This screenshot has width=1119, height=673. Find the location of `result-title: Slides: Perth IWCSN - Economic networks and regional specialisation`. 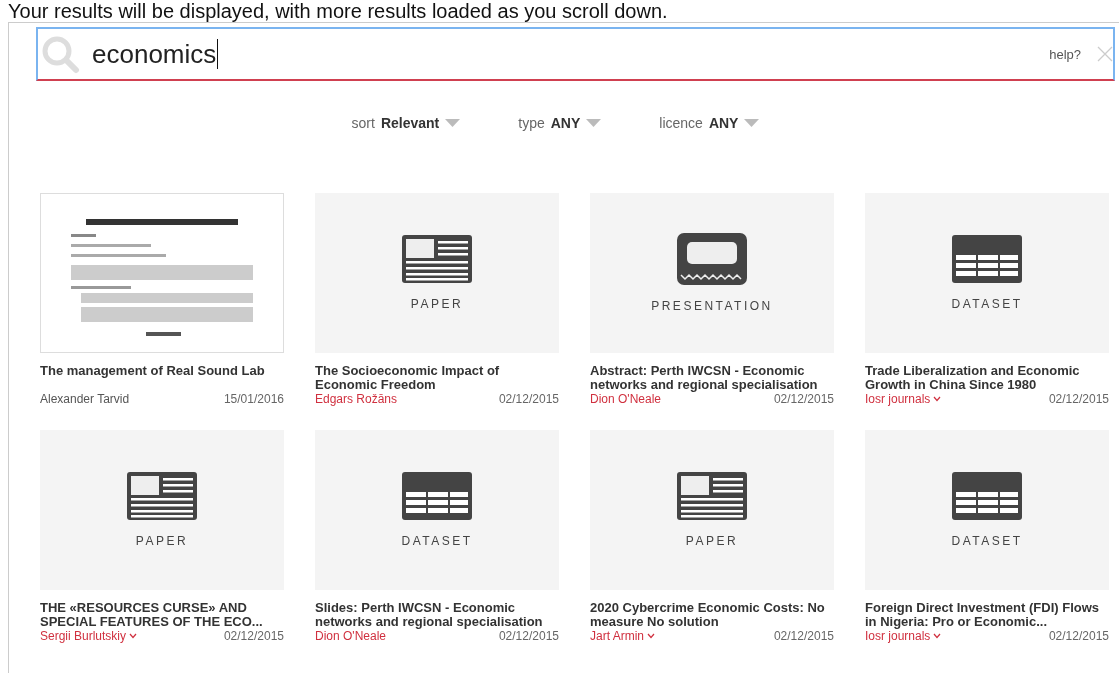

result-title: Slides: Perth IWCSN - Economic networks and regional specialisation is located at coordinates (437, 615).